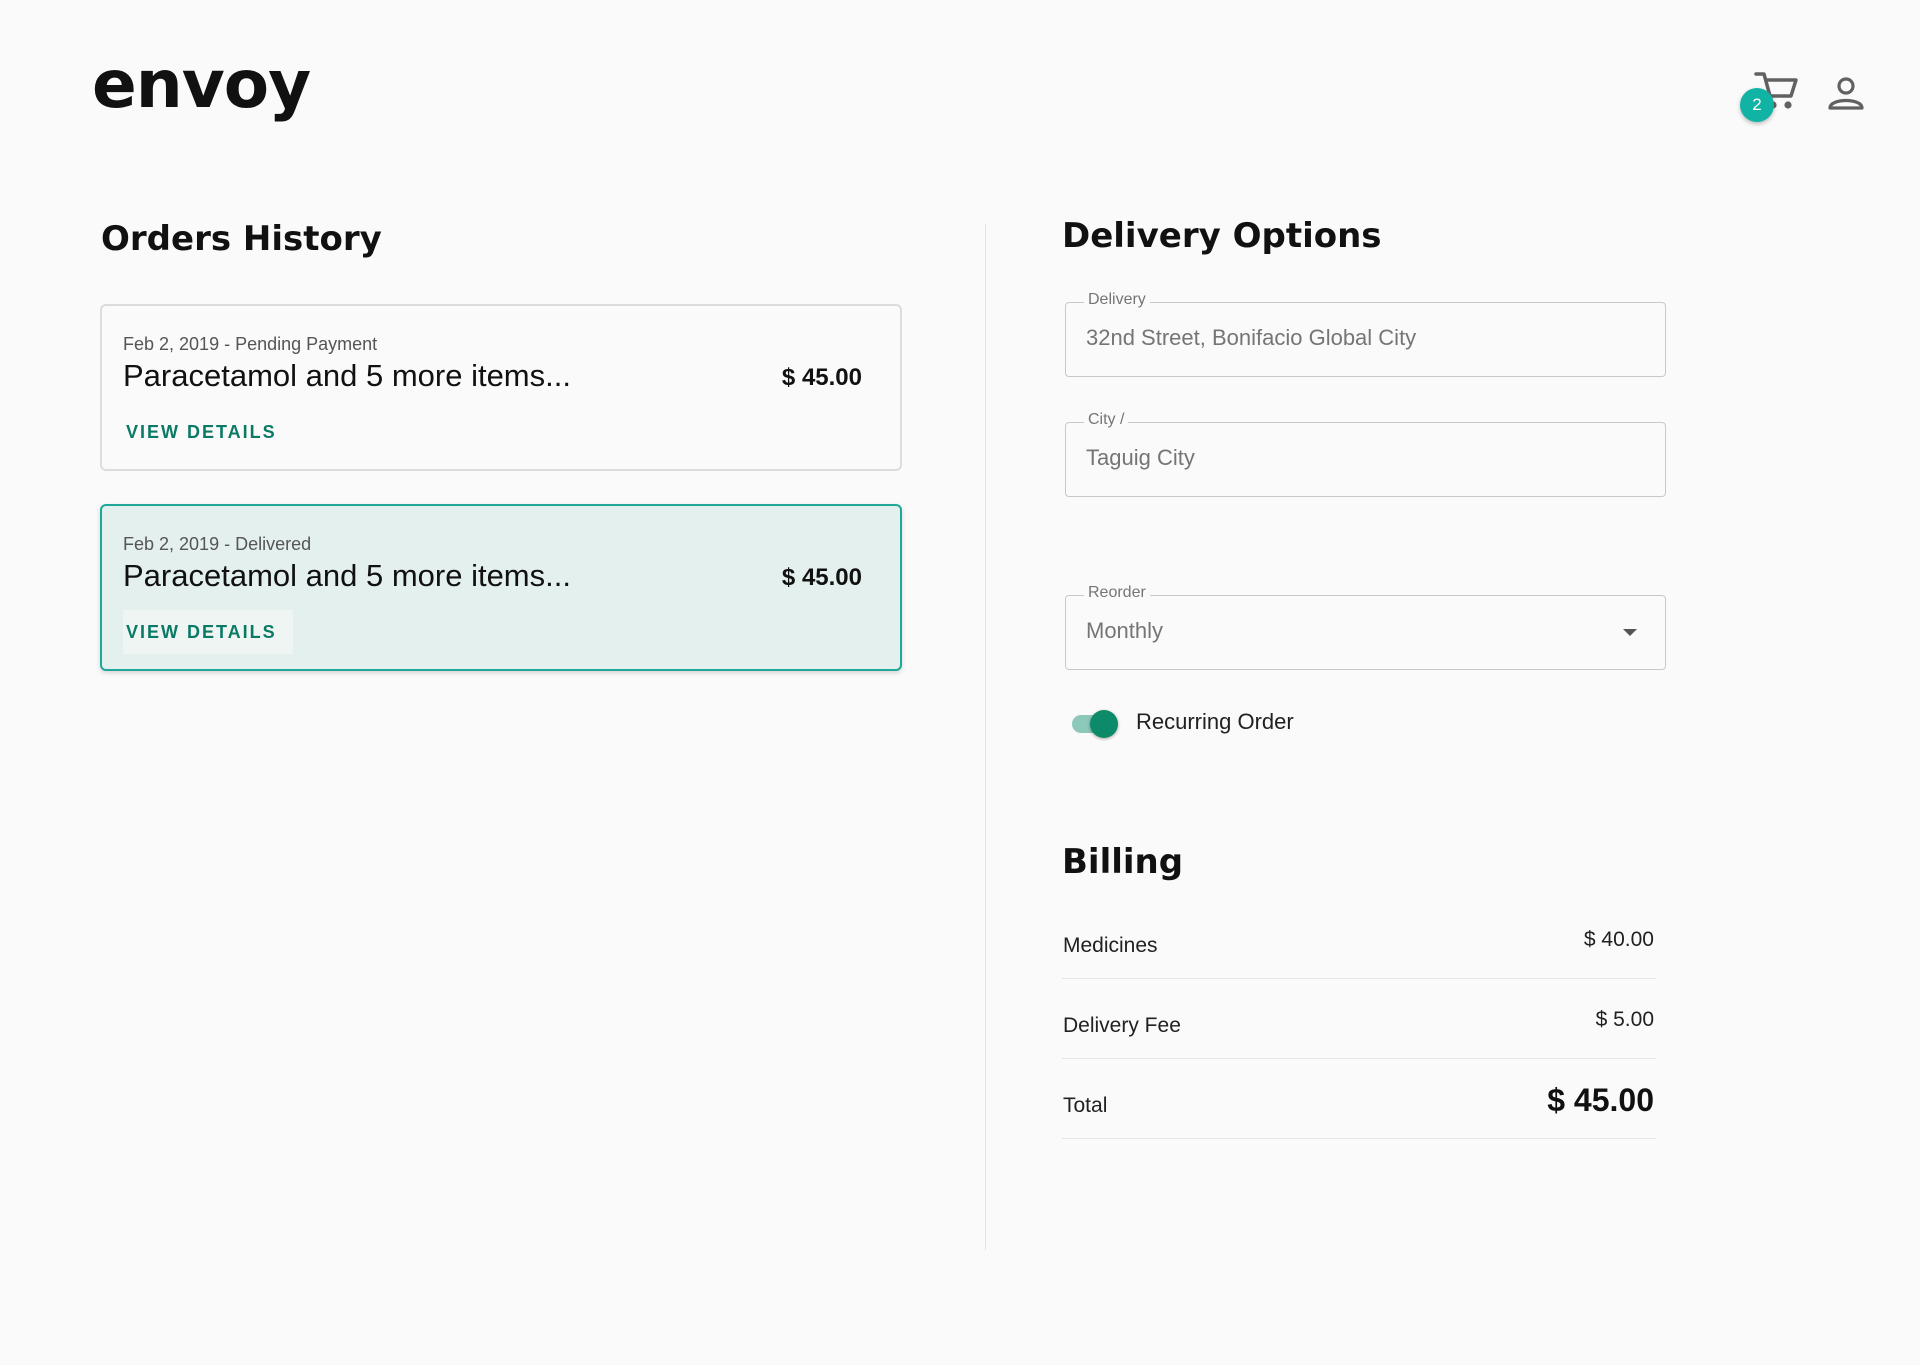  What do you see at coordinates (1618, 939) in the screenshot?
I see `billing-amount: $ 40.00` at bounding box center [1618, 939].